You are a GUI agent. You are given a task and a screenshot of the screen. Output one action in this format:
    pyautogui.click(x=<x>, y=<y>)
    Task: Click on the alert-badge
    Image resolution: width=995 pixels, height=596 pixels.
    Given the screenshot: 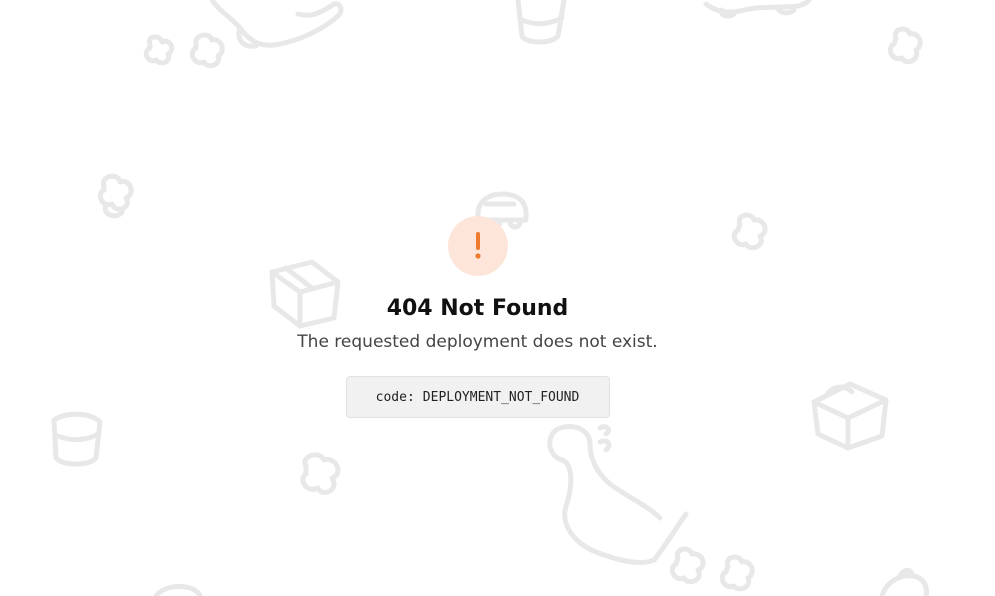 What is the action you would take?
    pyautogui.click(x=477, y=246)
    